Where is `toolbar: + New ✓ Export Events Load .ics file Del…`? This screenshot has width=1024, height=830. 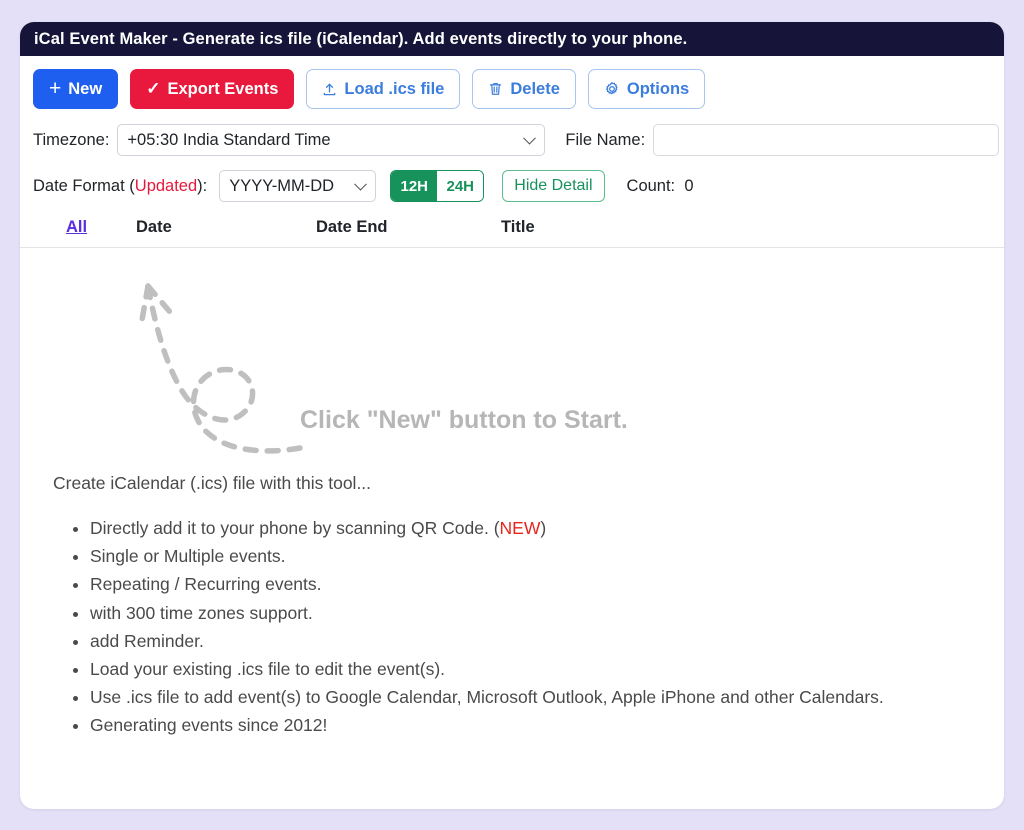
toolbar: + New ✓ Export Events Load .ics file Del… is located at coordinates (512, 82).